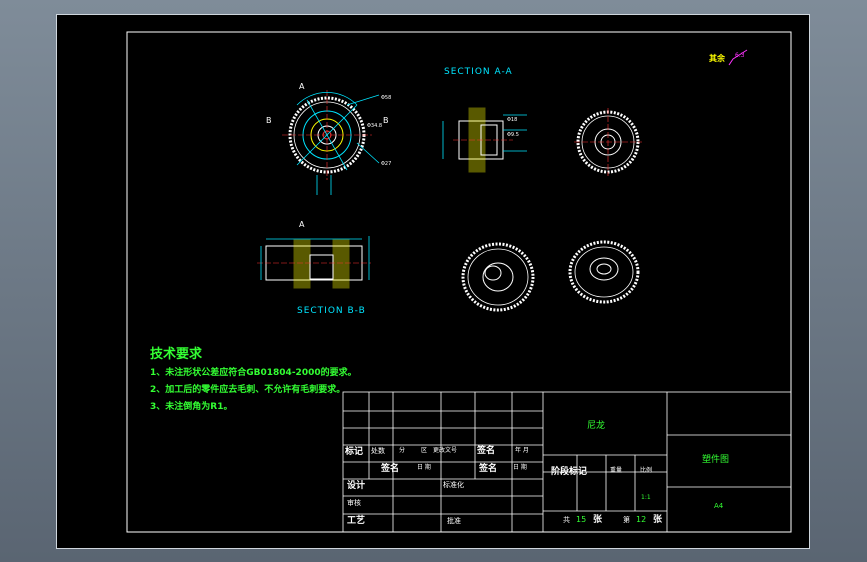 Image resolution: width=867 pixels, height=562 pixels. Describe the element at coordinates (569, 472) in the screenshot. I see `tb-stage-mark: 阶段标记` at that location.